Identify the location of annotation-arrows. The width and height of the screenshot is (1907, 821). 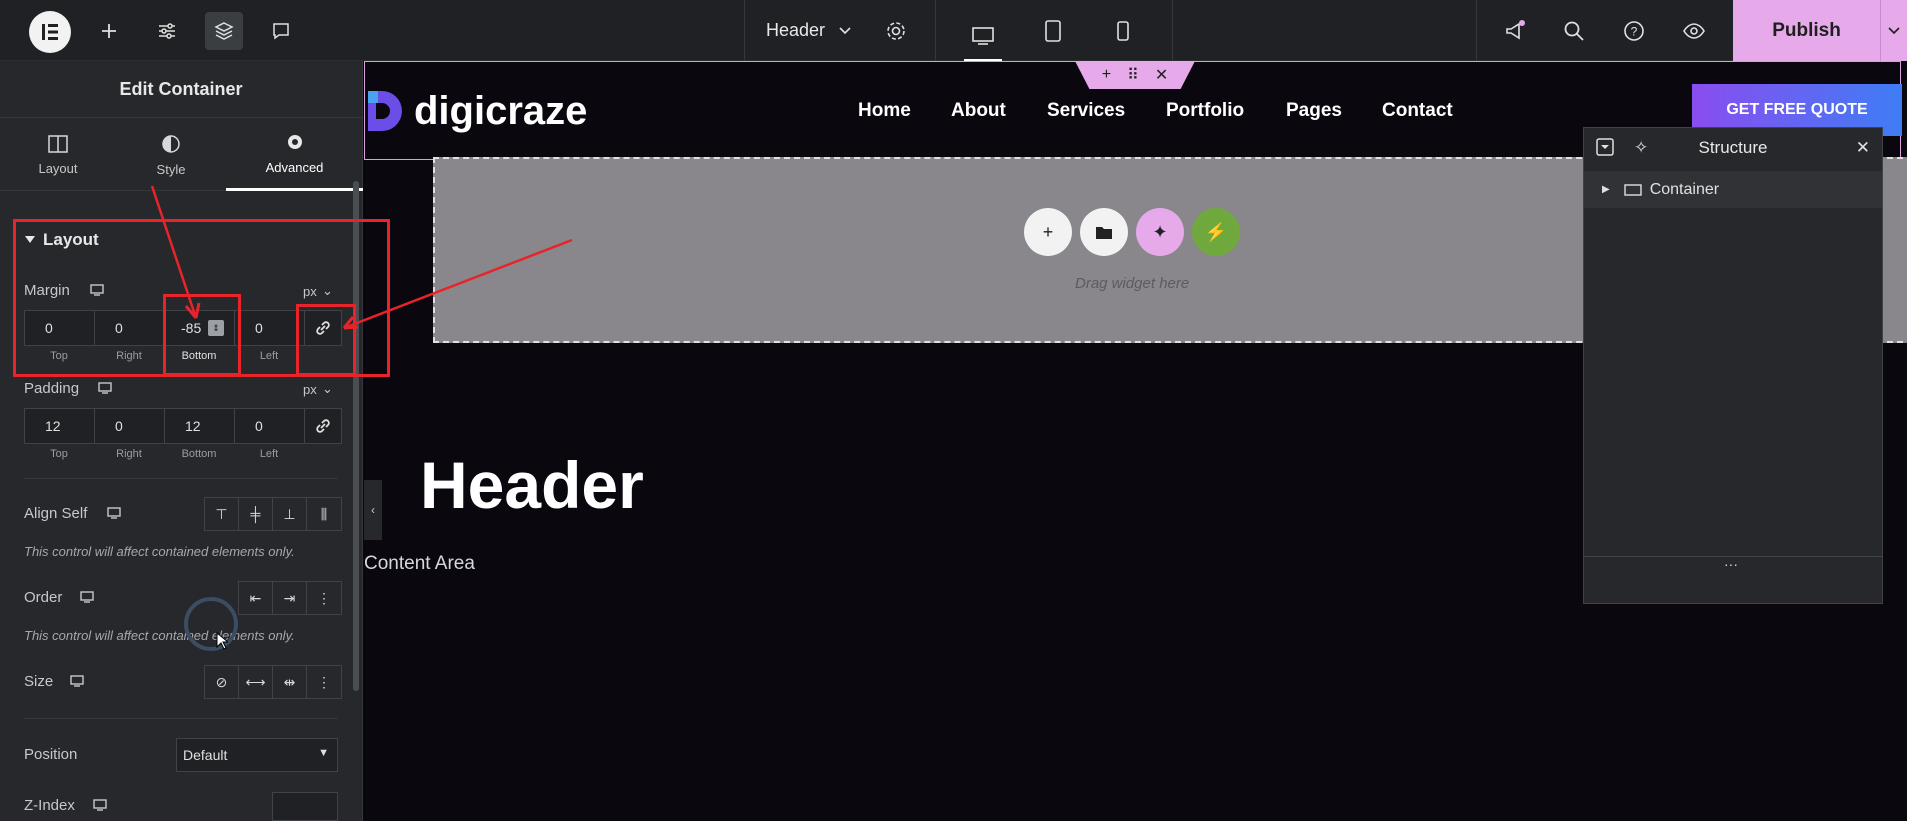
(361, 257).